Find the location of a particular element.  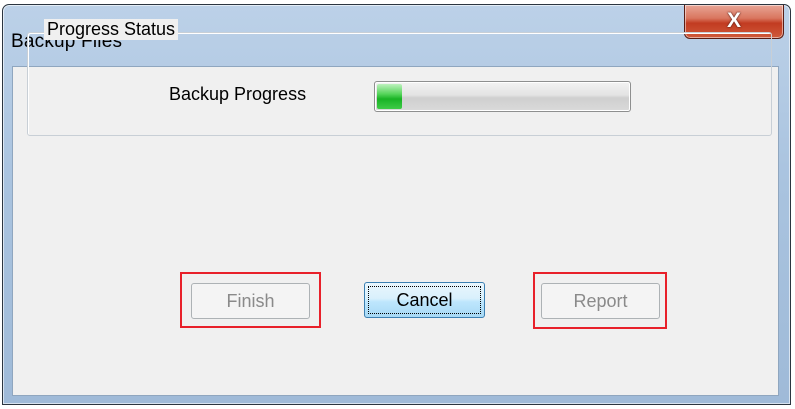

progress-bar-fill is located at coordinates (390, 96).